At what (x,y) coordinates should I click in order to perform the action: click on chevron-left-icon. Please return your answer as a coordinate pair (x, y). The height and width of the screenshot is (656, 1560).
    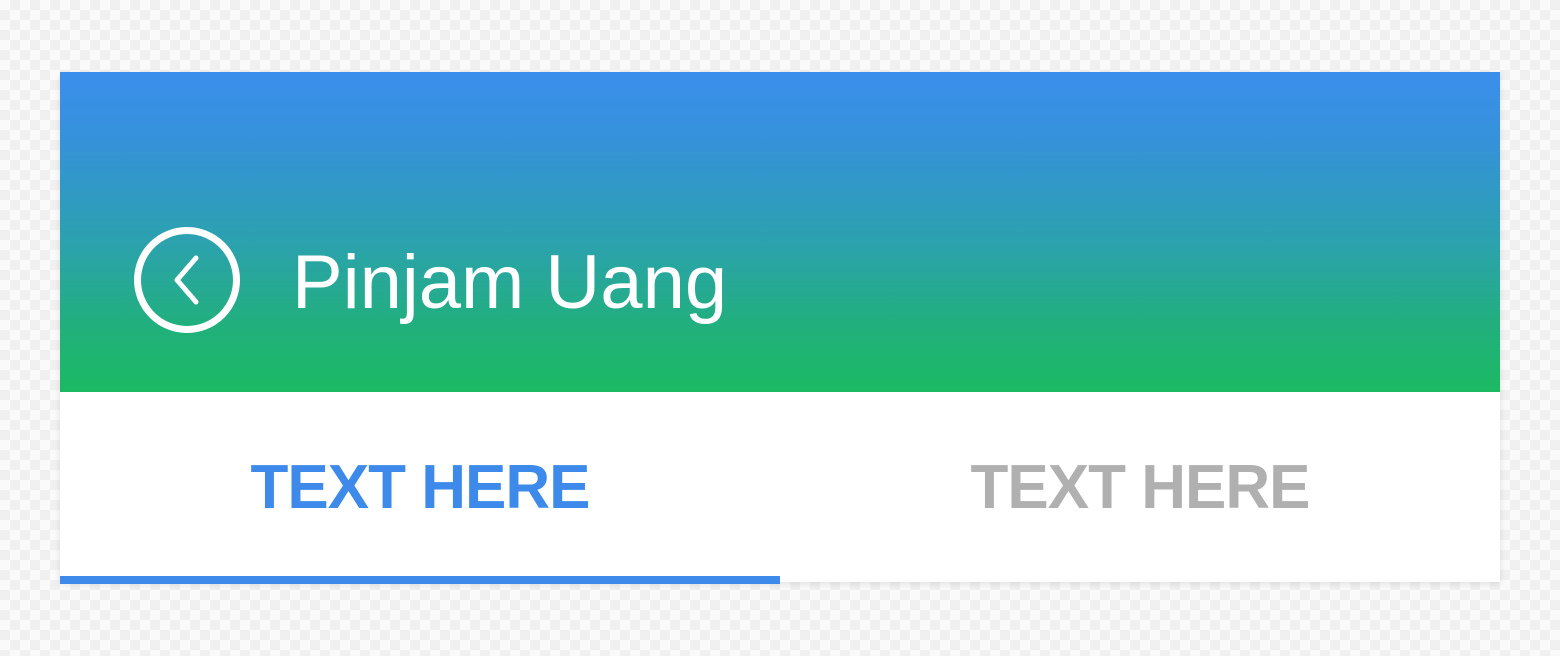
    Looking at the image, I should click on (186, 280).